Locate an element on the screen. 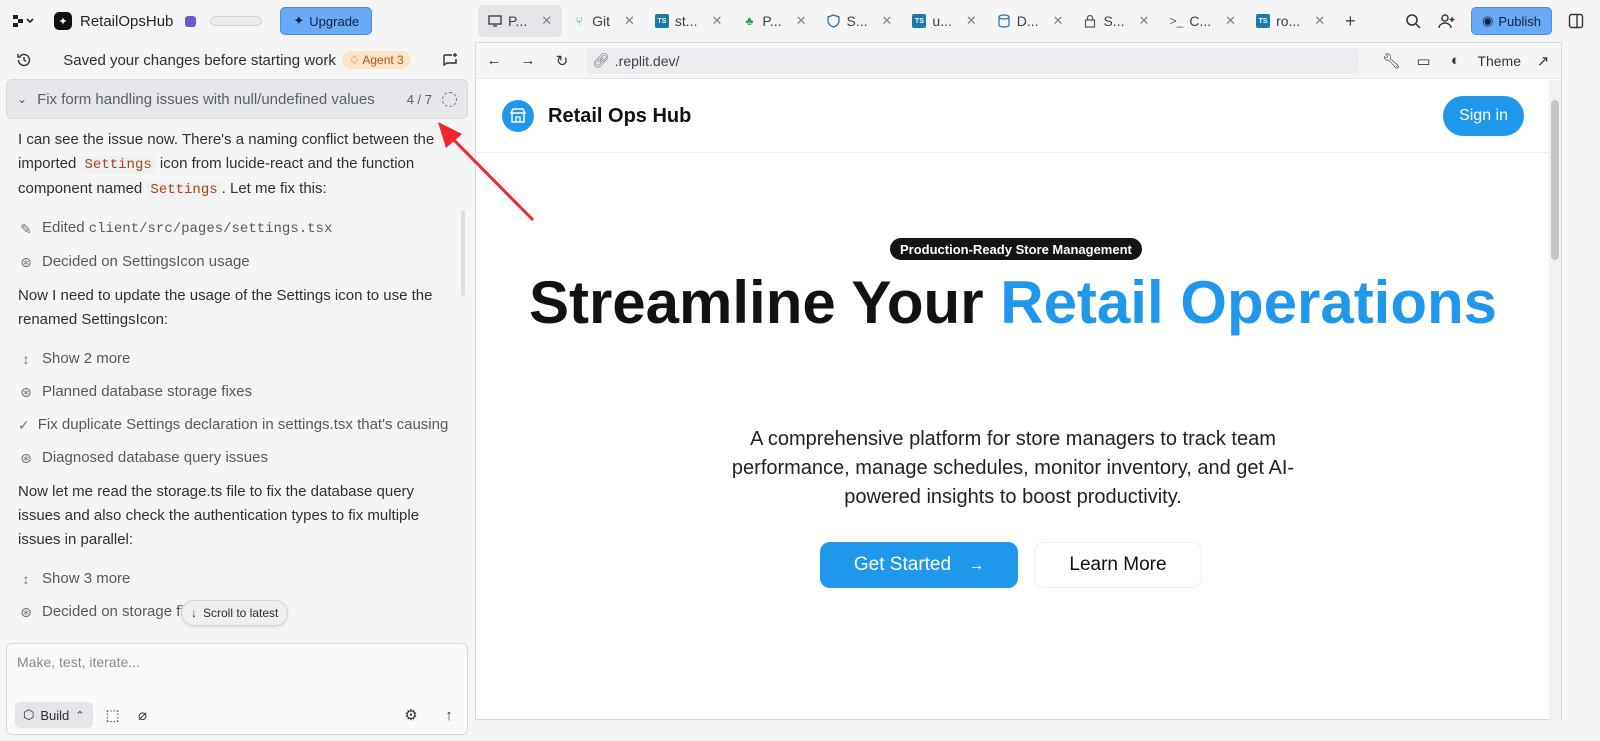 The width and height of the screenshot is (1600, 741). back-arrow-icon: ← is located at coordinates (494, 61).